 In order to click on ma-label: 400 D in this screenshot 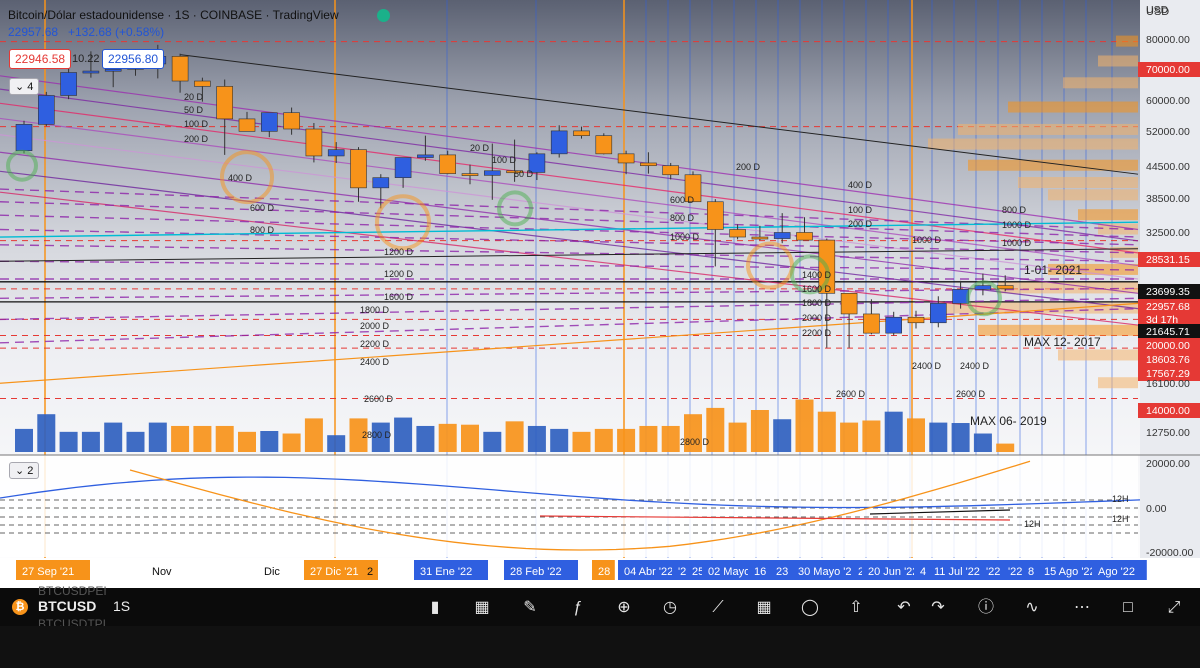, I will do `click(240, 178)`.